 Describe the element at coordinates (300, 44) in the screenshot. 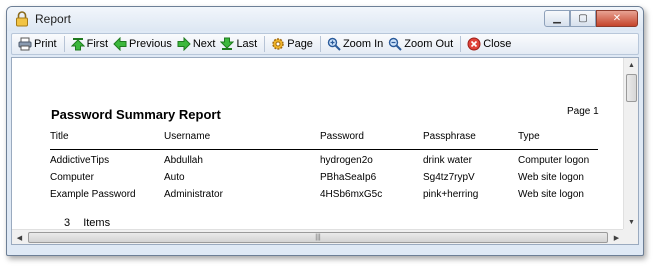

I see `page-label: Page` at that location.